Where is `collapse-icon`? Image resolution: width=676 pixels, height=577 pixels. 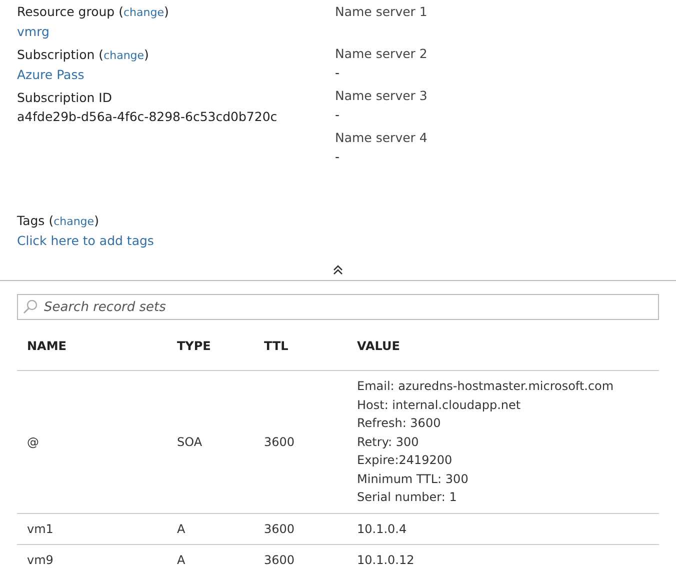
collapse-icon is located at coordinates (338, 270).